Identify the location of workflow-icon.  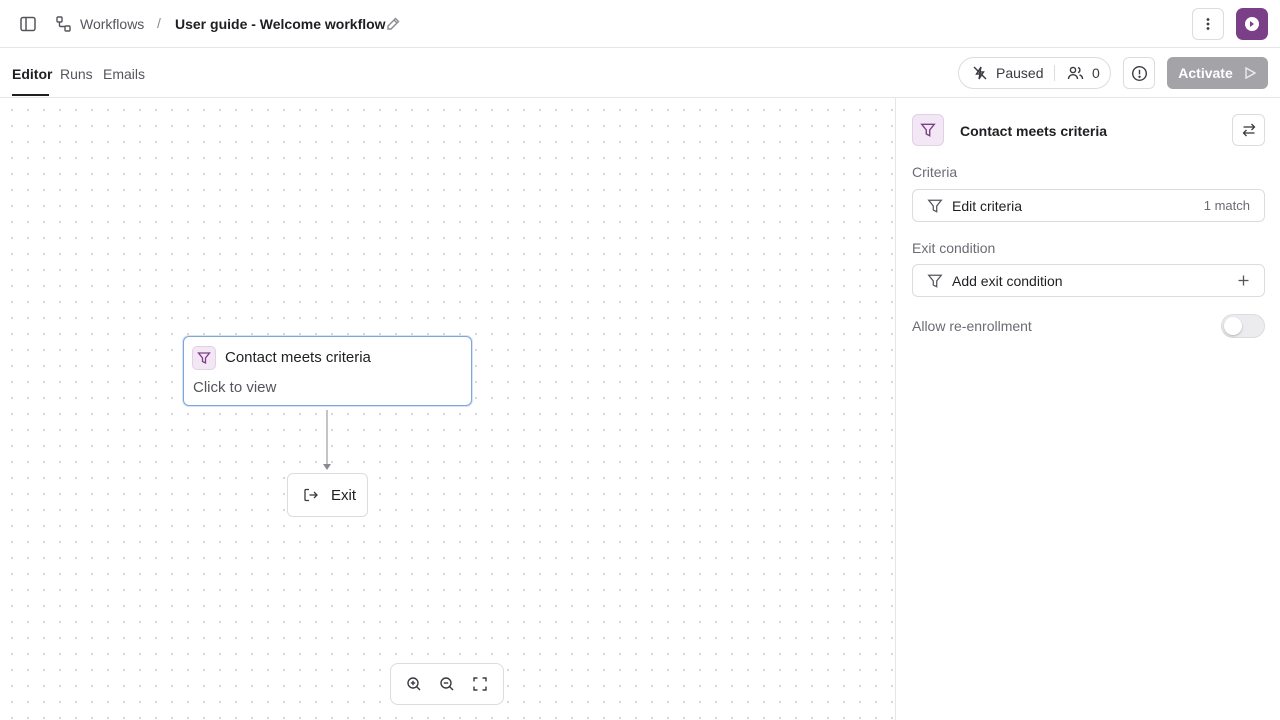
(64, 24).